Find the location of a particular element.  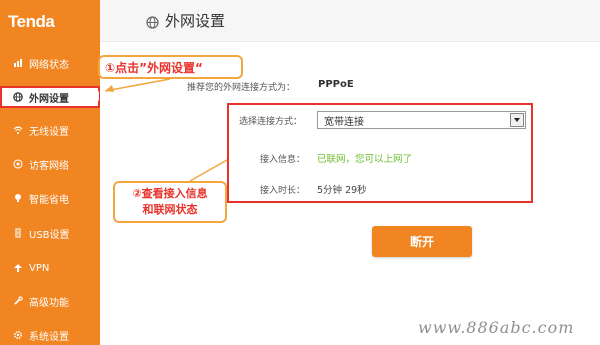

sidebar-item-label: VPN is located at coordinates (39, 268).